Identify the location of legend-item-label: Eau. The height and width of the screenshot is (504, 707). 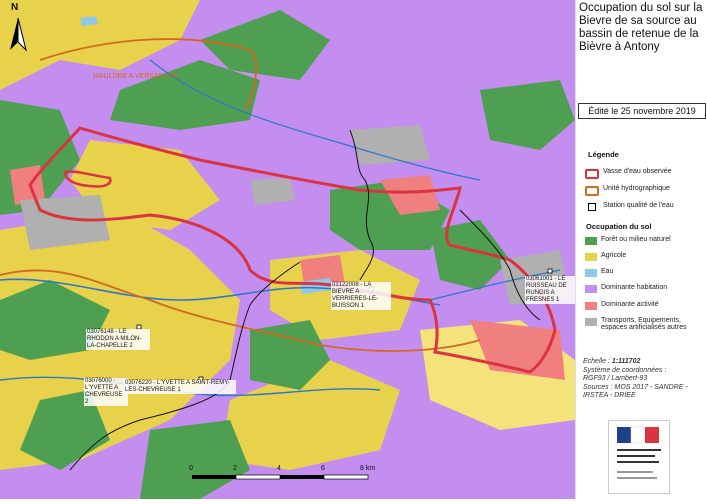
(607, 271).